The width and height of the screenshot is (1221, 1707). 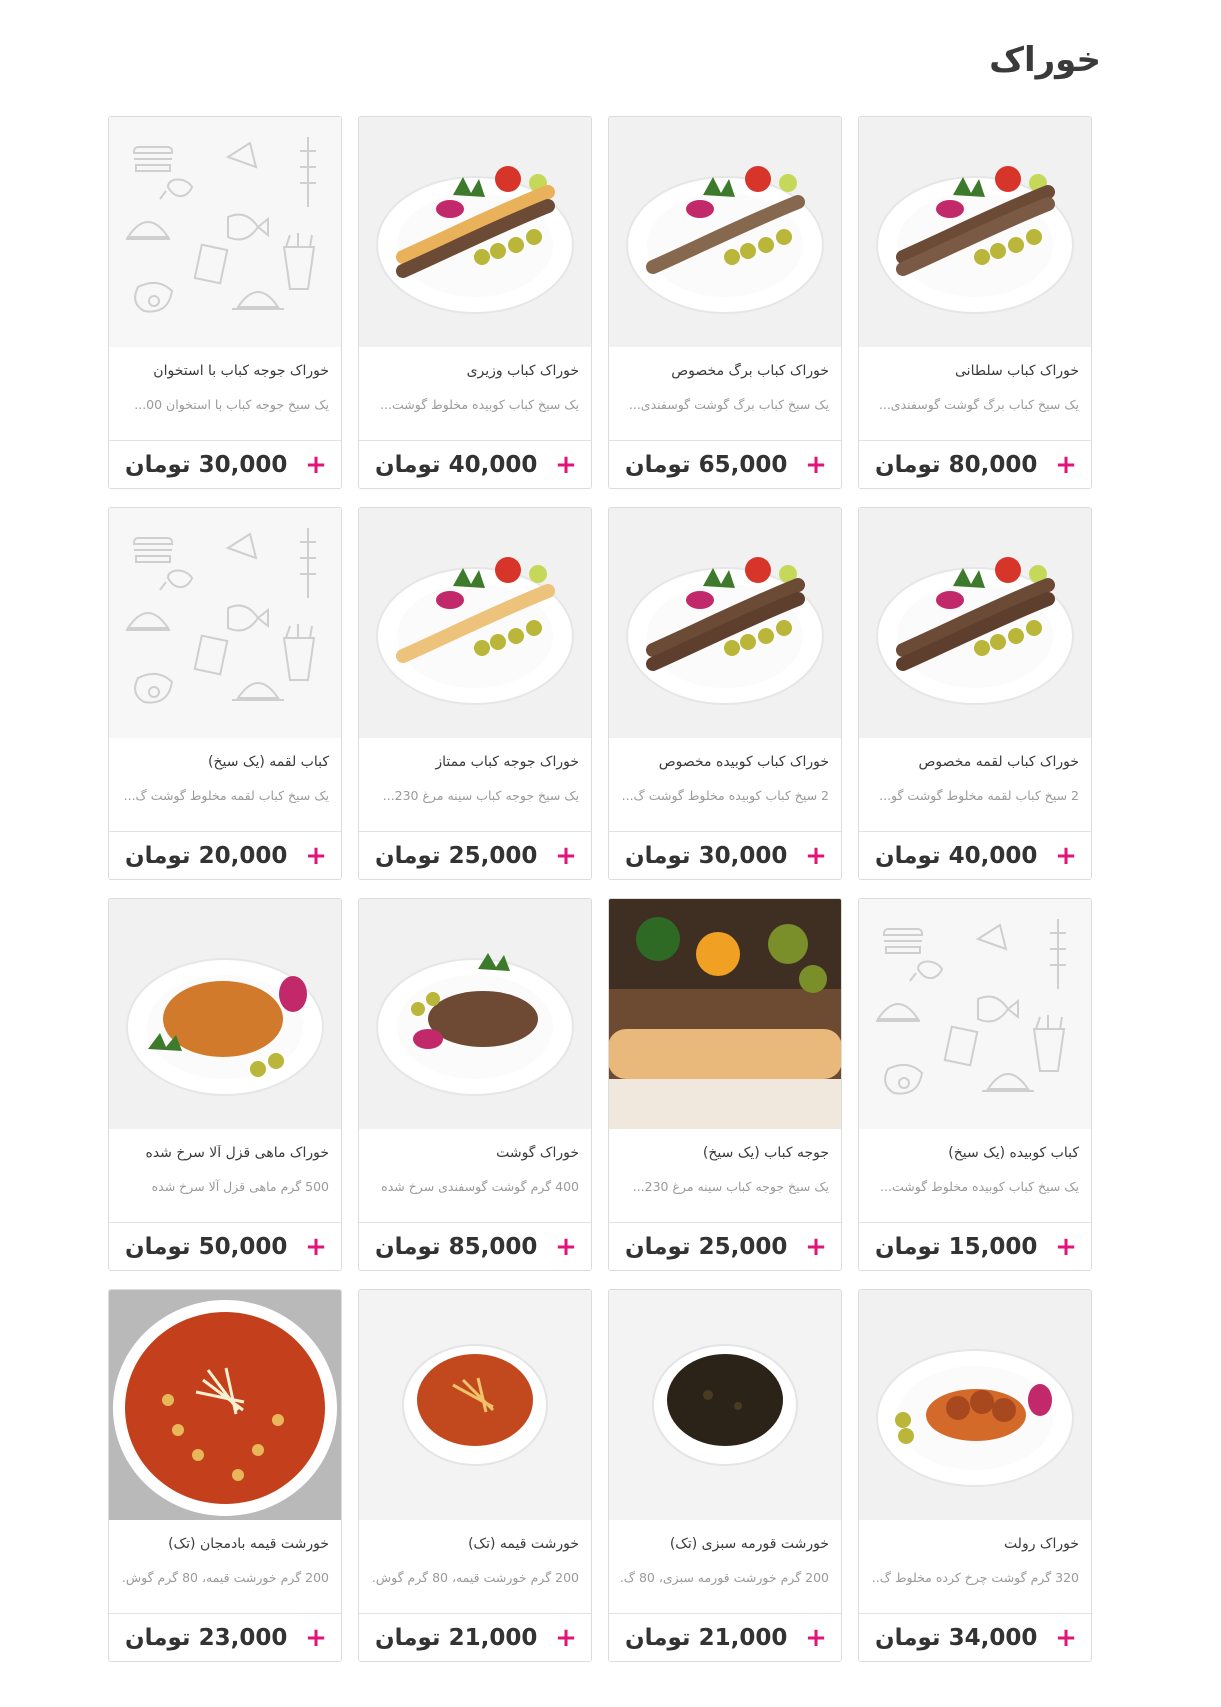 What do you see at coordinates (475, 762) in the screenshot?
I see `product-name: خوراک جوجه کباب ممتاز` at bounding box center [475, 762].